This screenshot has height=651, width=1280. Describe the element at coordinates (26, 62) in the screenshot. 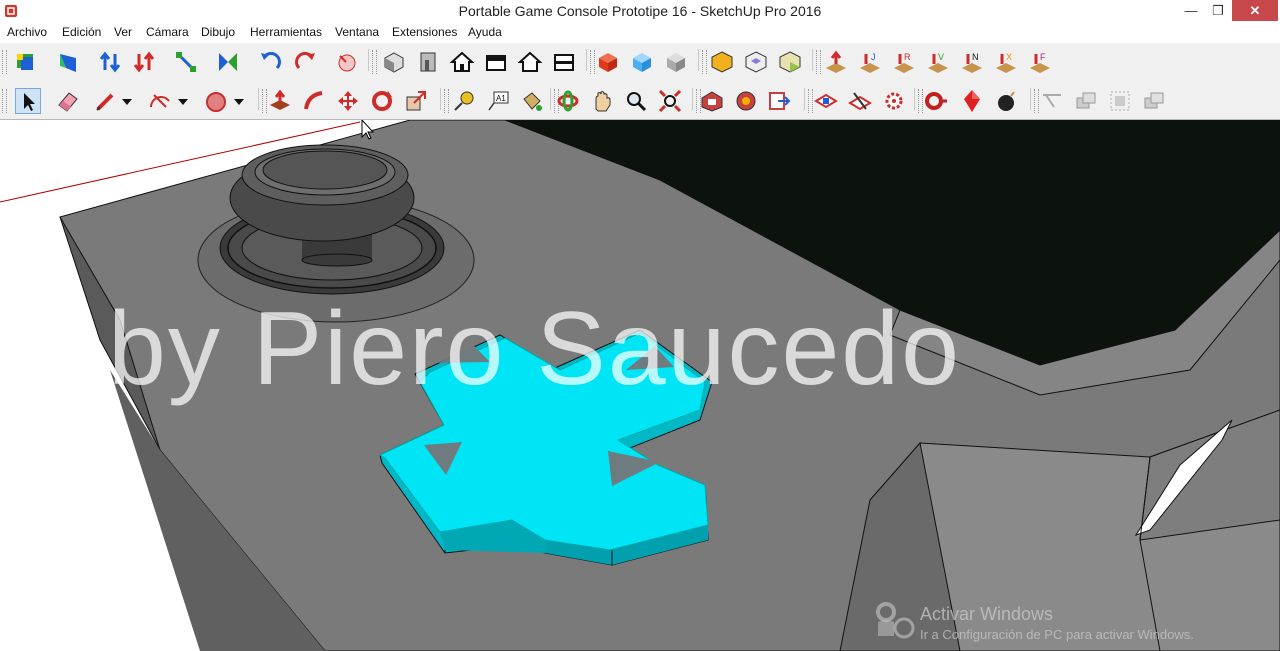

I see `select-color-icon` at that location.